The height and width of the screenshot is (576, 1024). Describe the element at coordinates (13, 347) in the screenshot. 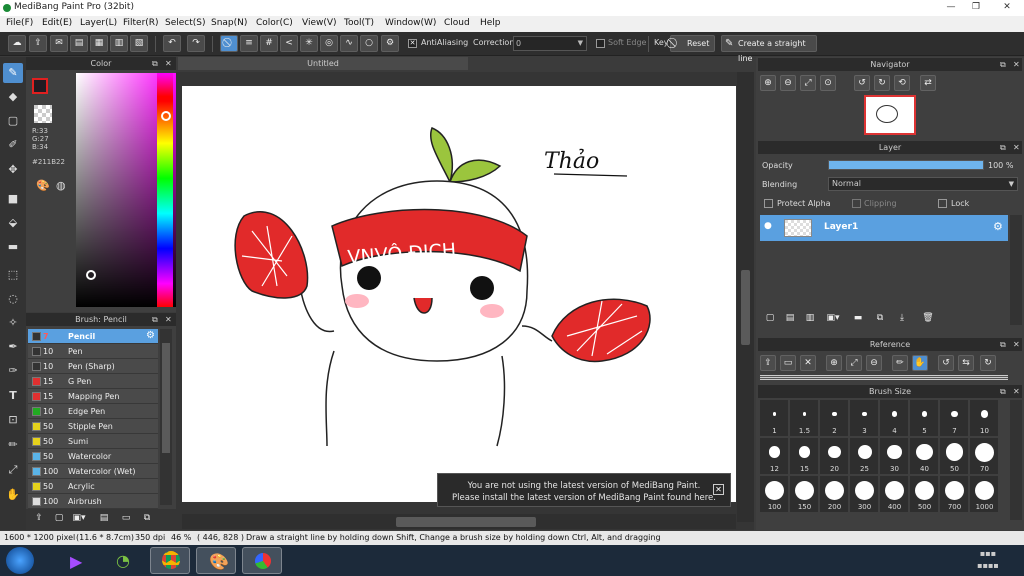

I see `select-pen-icon: ✒` at that location.